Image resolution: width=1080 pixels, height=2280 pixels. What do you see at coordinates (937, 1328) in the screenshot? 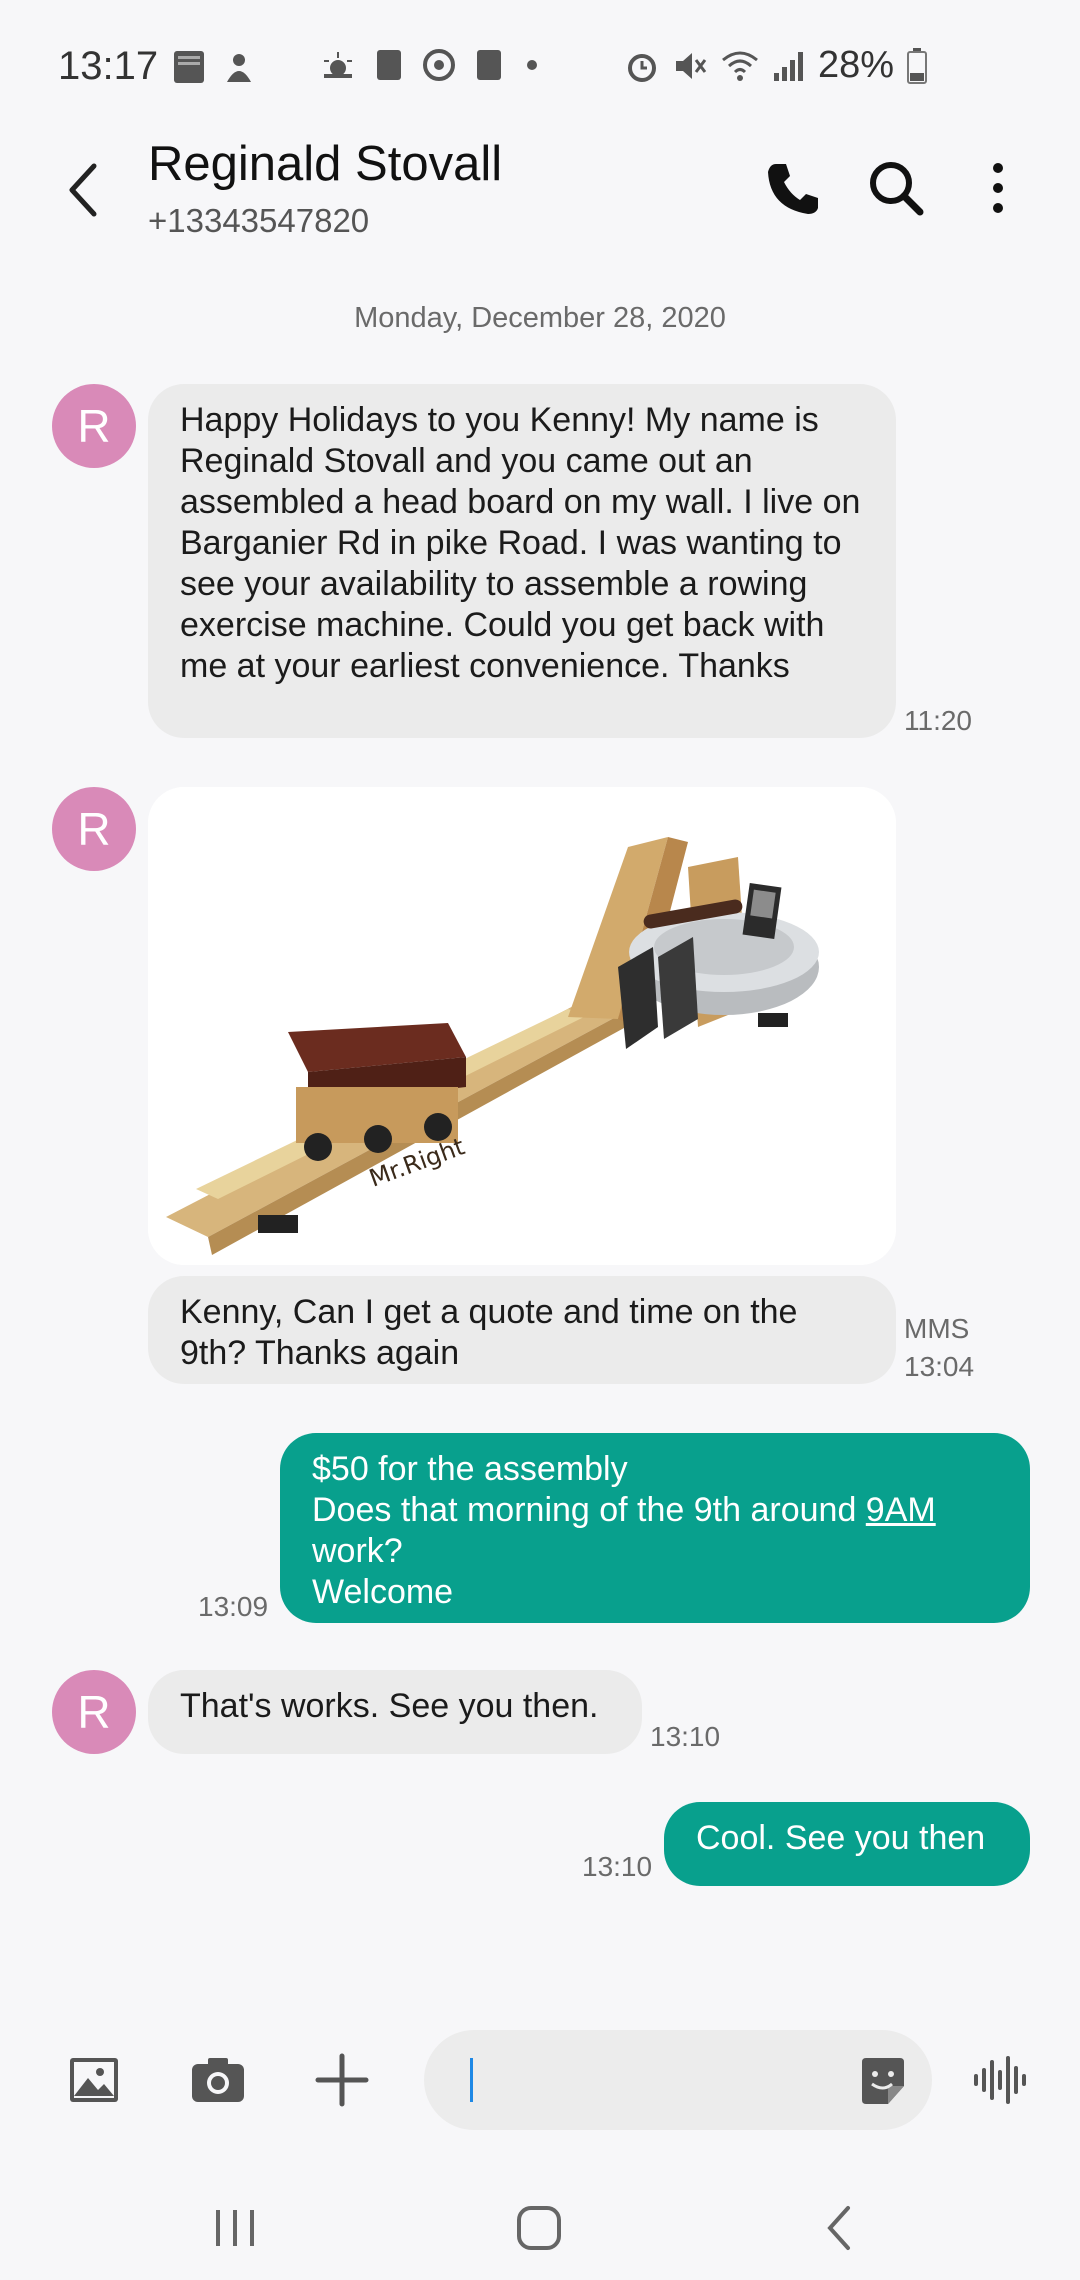
I see `message-type-label: MMS` at bounding box center [937, 1328].